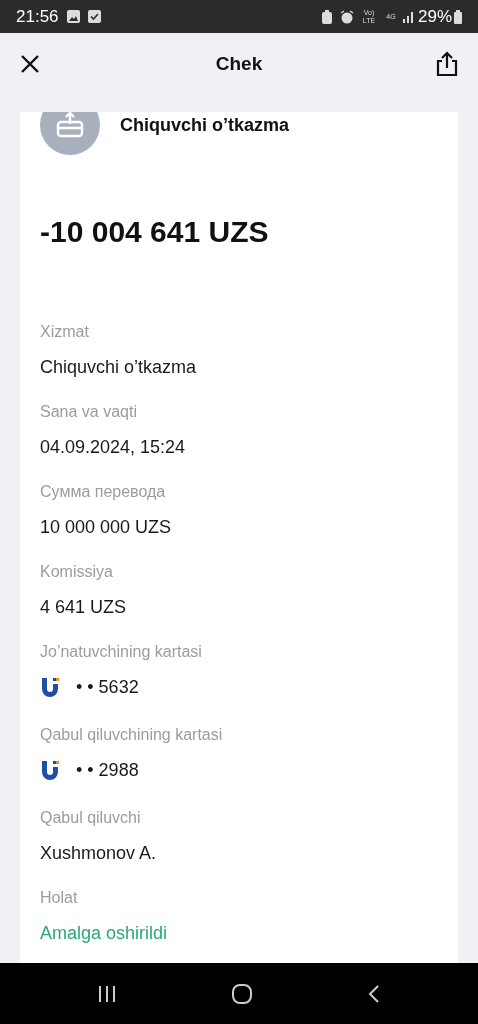 This screenshot has width=478, height=1024. I want to click on signal-icon, so click(407, 16).